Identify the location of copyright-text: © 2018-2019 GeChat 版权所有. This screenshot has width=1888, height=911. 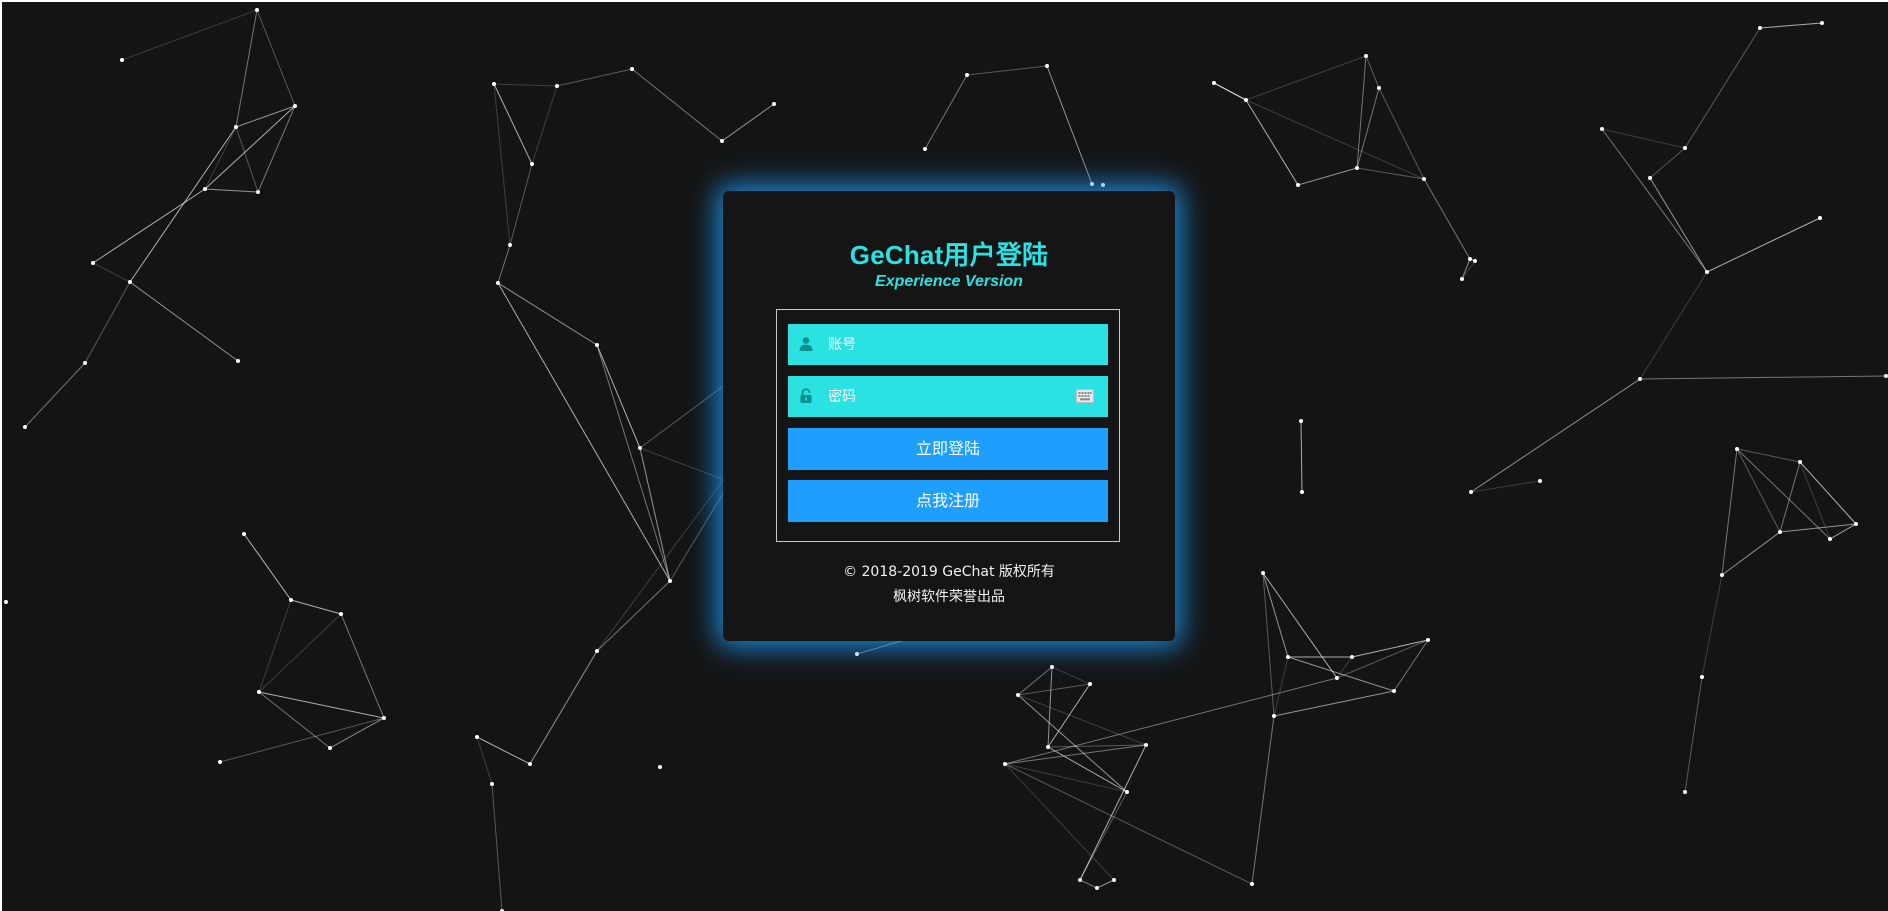
(949, 572).